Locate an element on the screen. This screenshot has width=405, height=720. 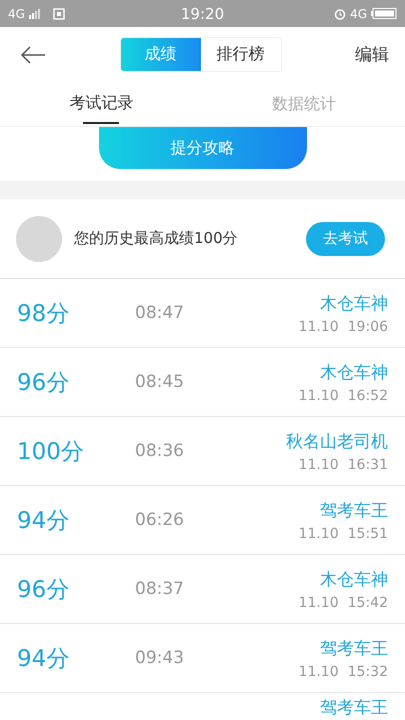
time-text: 15:32 is located at coordinates (368, 672).